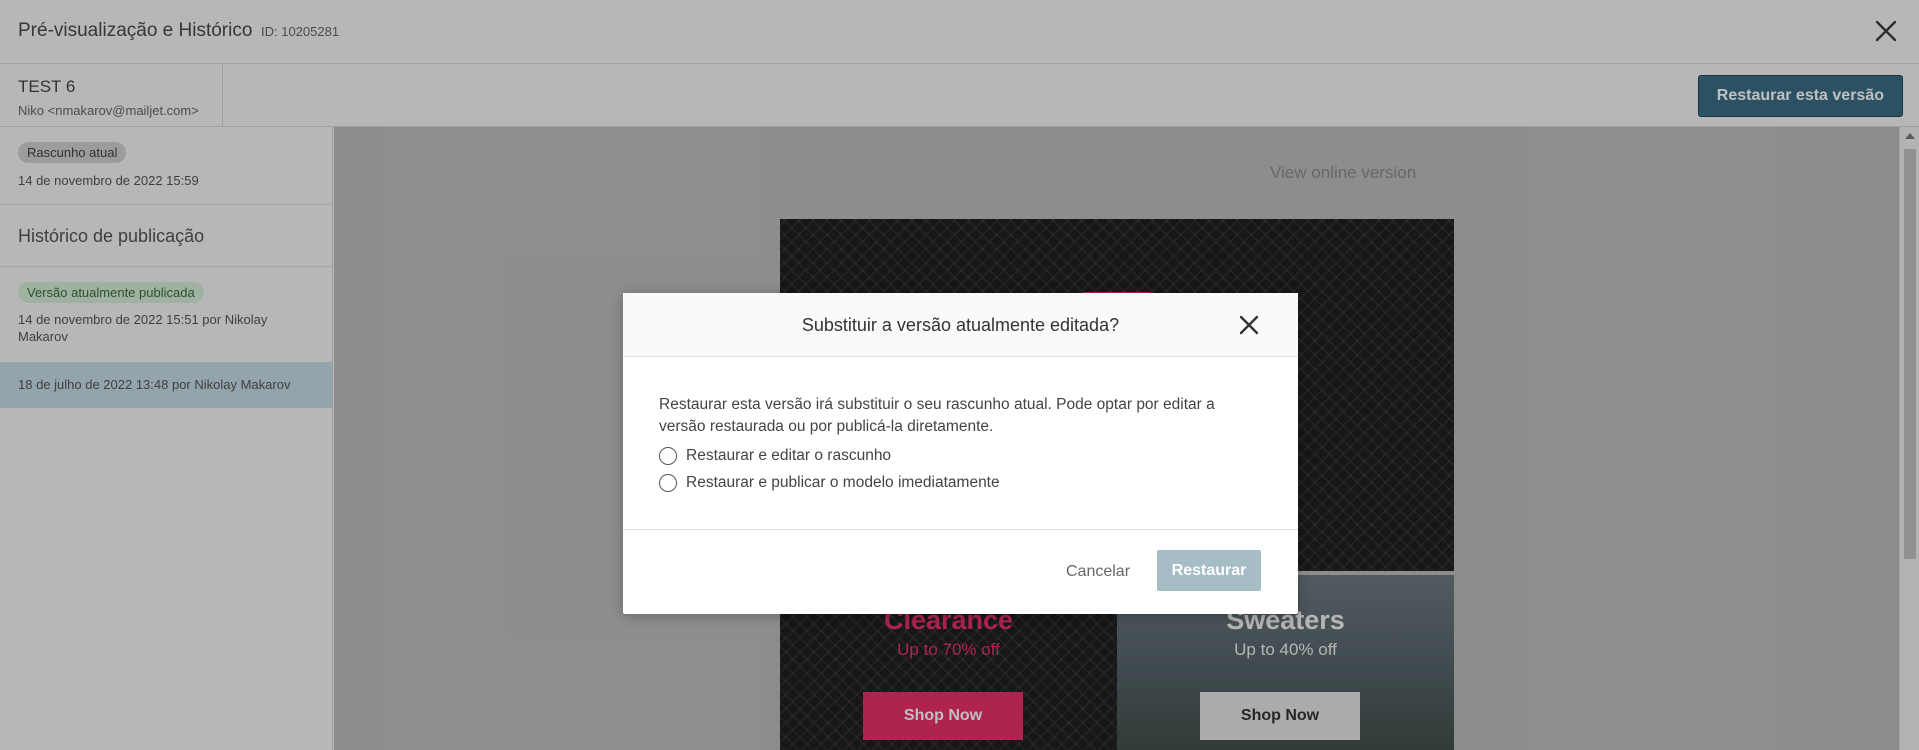 This screenshot has width=1919, height=750. Describe the element at coordinates (1209, 570) in the screenshot. I see `confirm-restore-button: Restaurar` at that location.